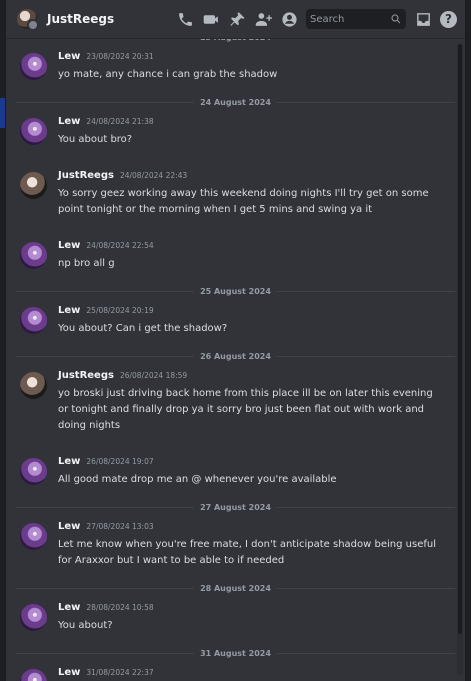 Image resolution: width=471 pixels, height=681 pixels. I want to click on date-divider-label: 26 August 2024, so click(235, 356).